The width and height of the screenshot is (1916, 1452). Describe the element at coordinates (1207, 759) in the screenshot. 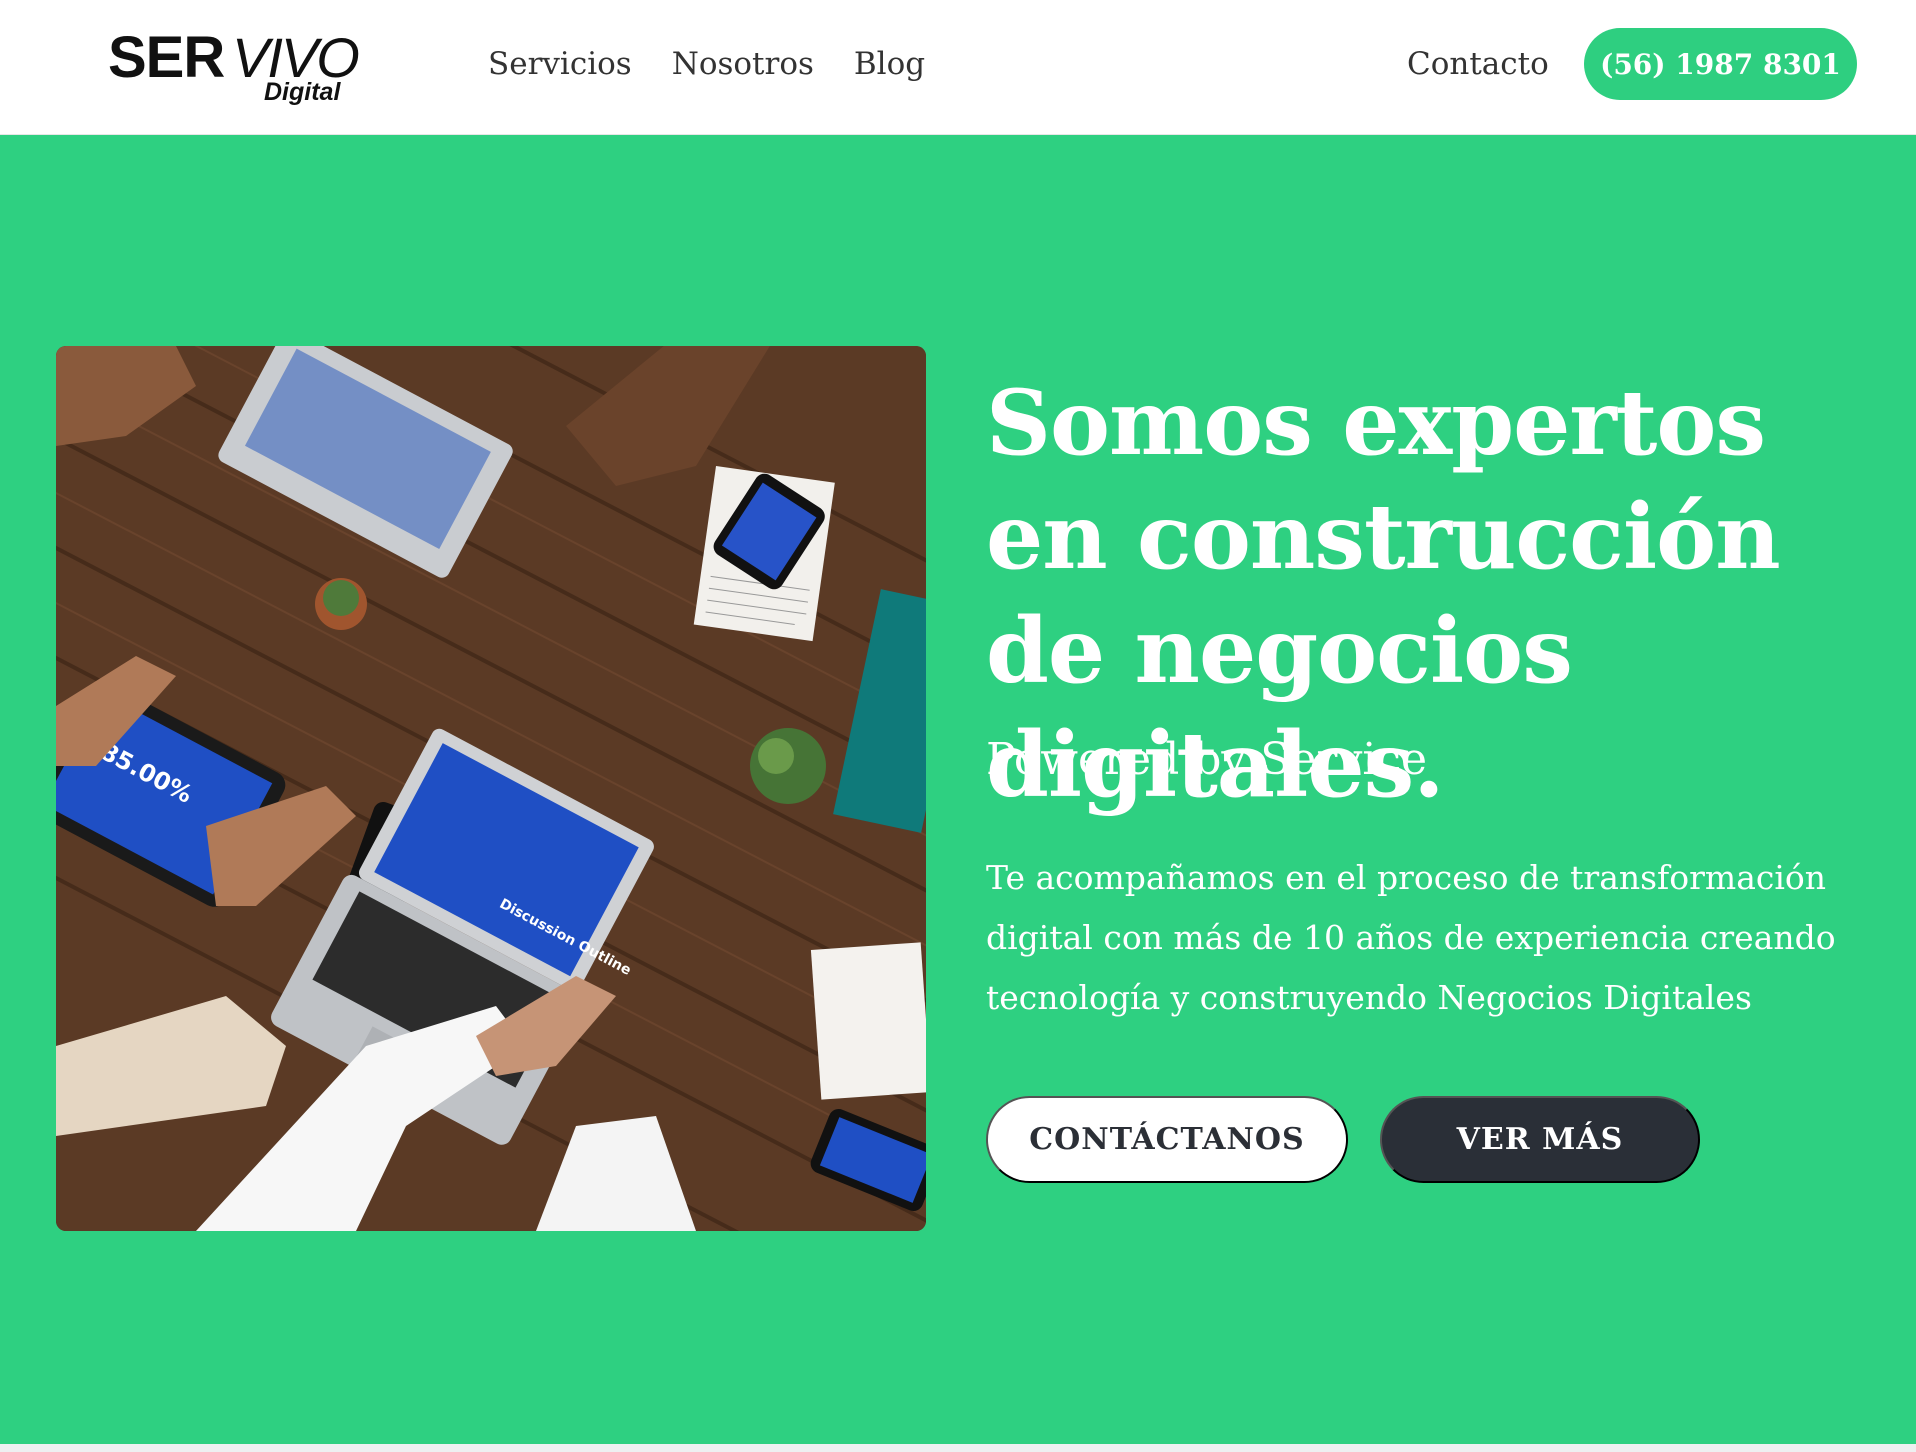

I see `hero-subtitle: Powered by Service` at that location.